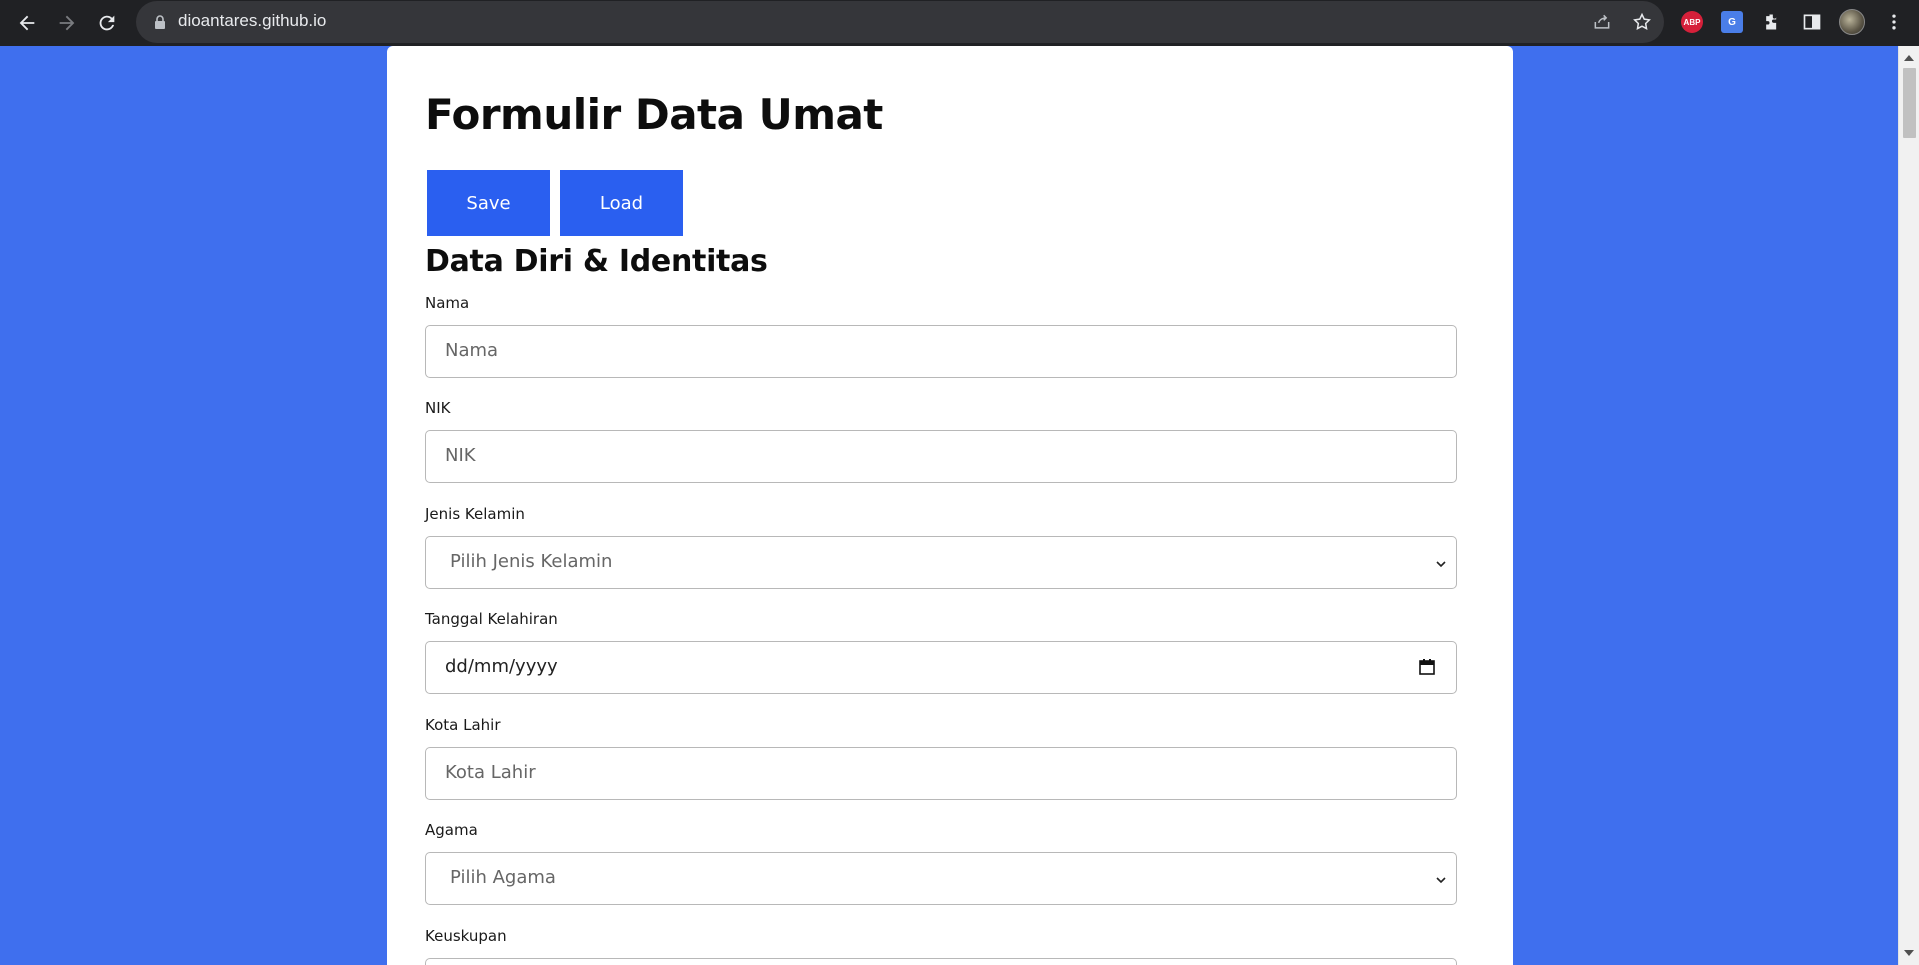 The height and width of the screenshot is (965, 1919). I want to click on browser-toolbar: dioantares.github.io ABP G, so click(959, 23).